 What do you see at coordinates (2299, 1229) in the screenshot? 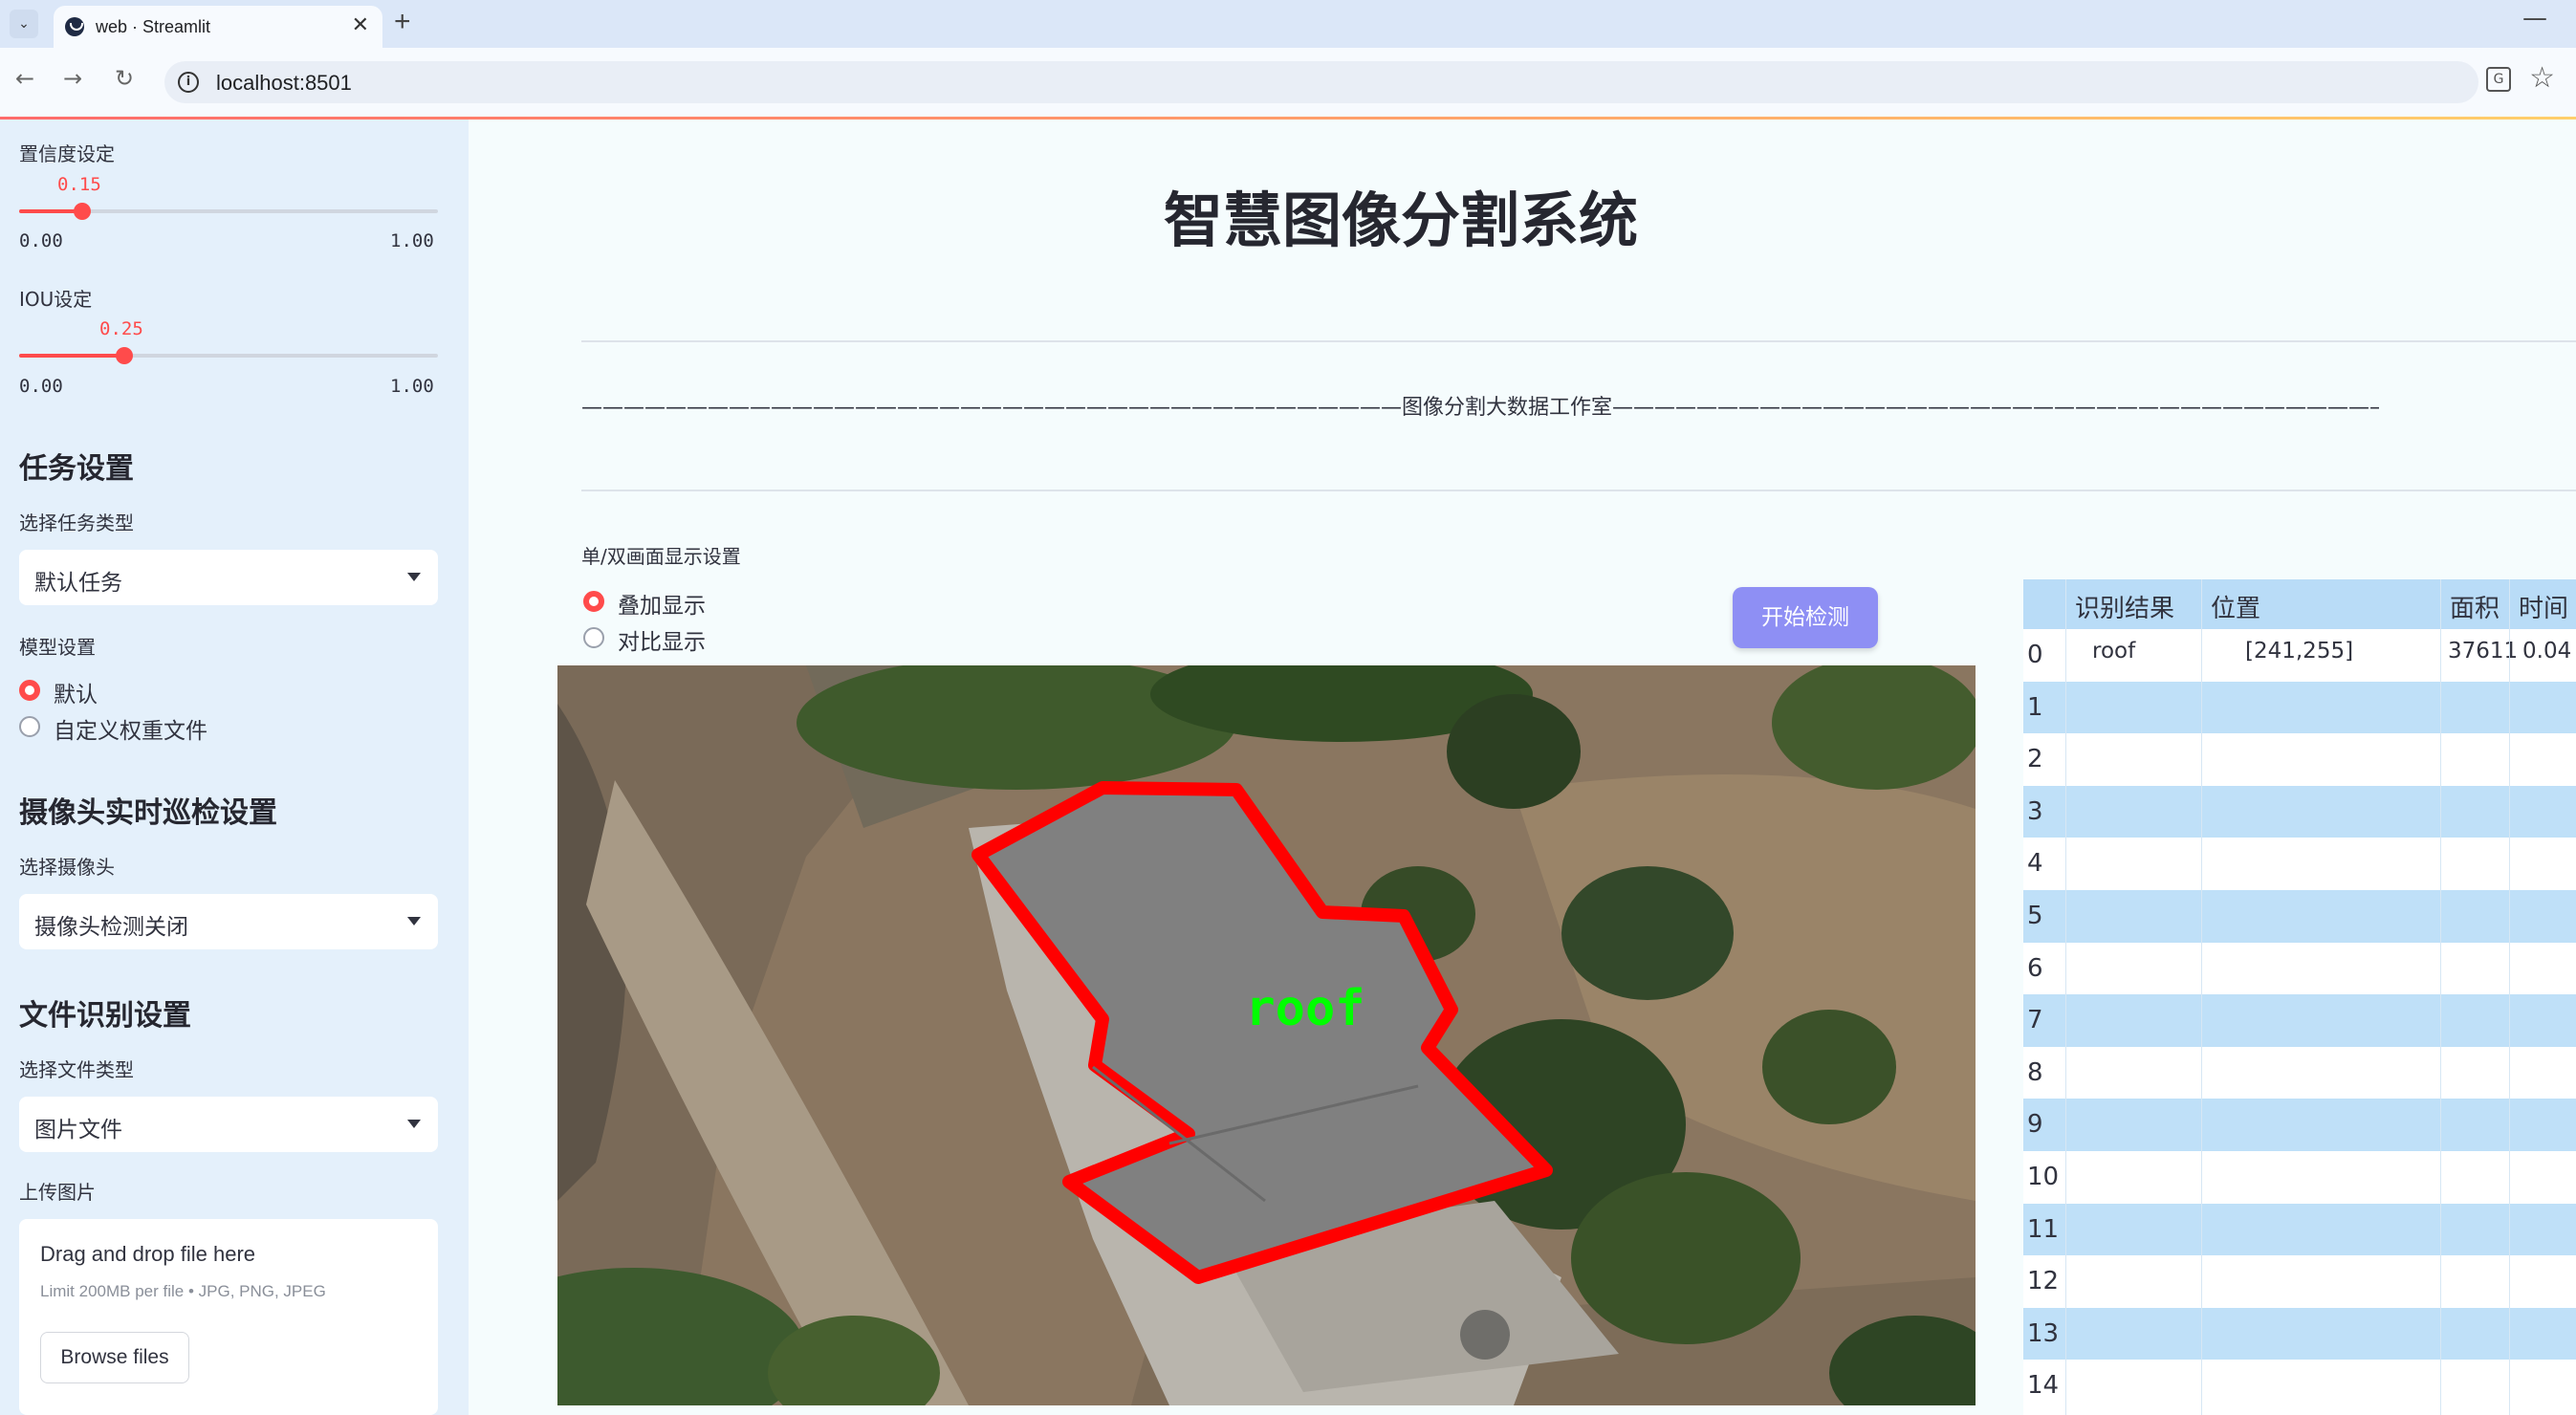
I see `table-row: 11` at bounding box center [2299, 1229].